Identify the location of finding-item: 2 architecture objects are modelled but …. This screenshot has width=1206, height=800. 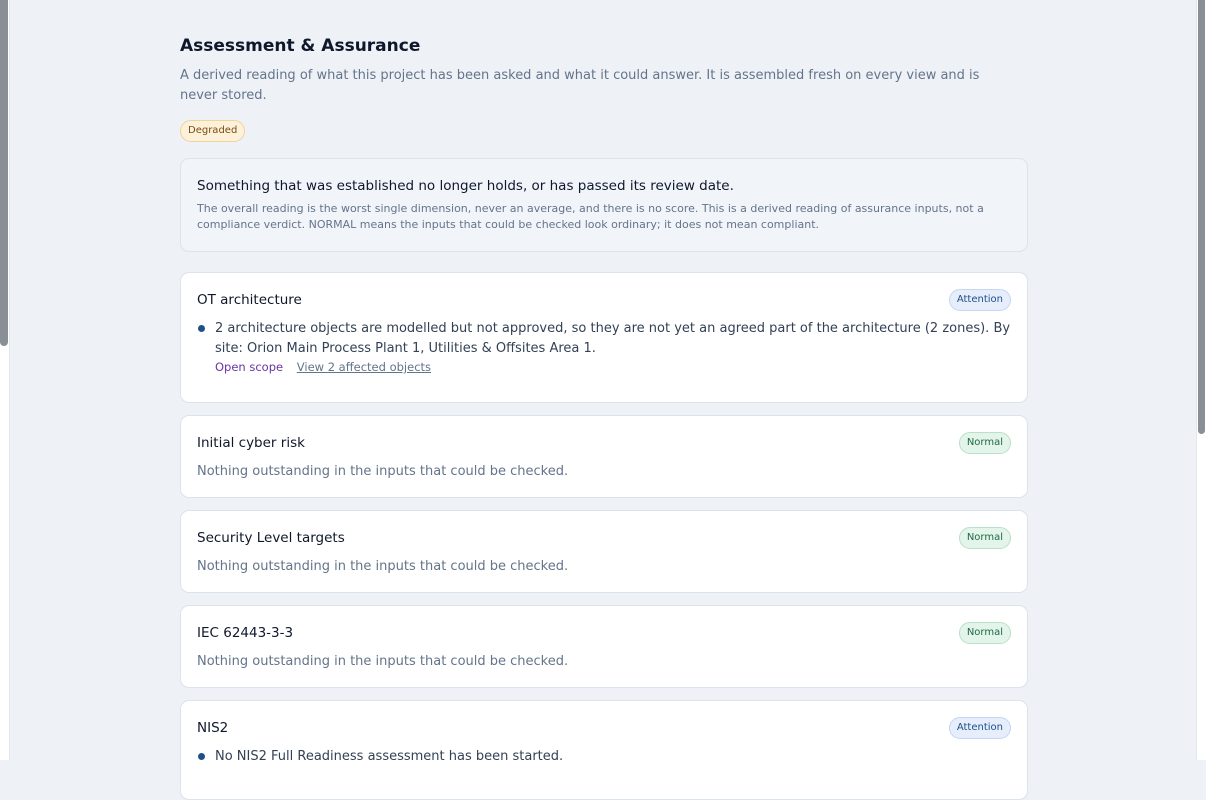
(604, 347).